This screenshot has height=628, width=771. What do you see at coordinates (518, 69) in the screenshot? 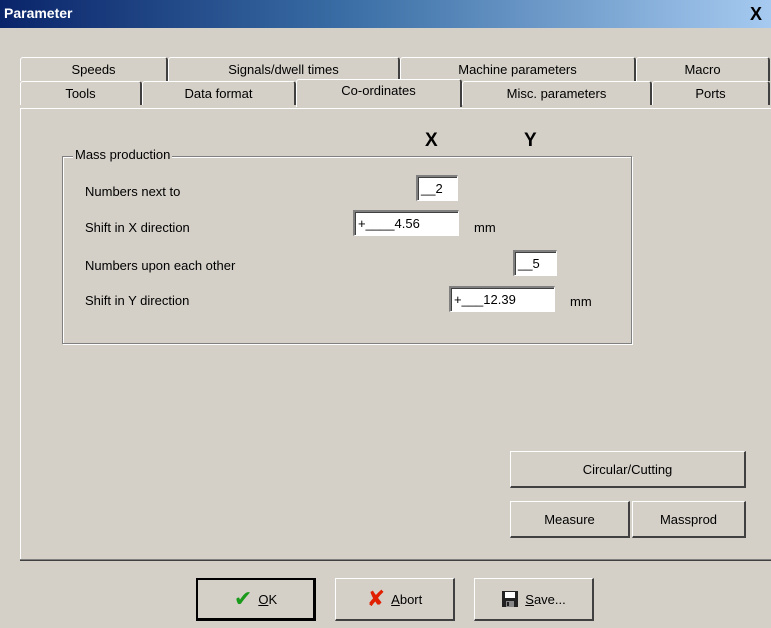
I see `tab-machine-parameters: Machine parameters` at bounding box center [518, 69].